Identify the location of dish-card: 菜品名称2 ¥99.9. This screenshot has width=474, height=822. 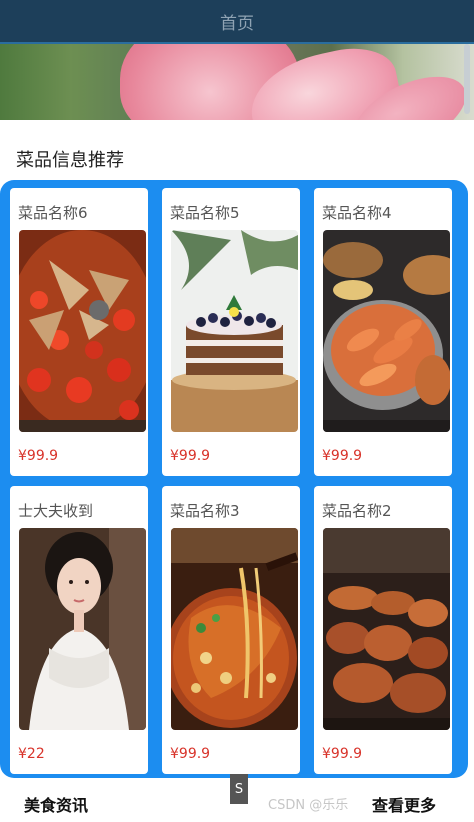
(383, 630).